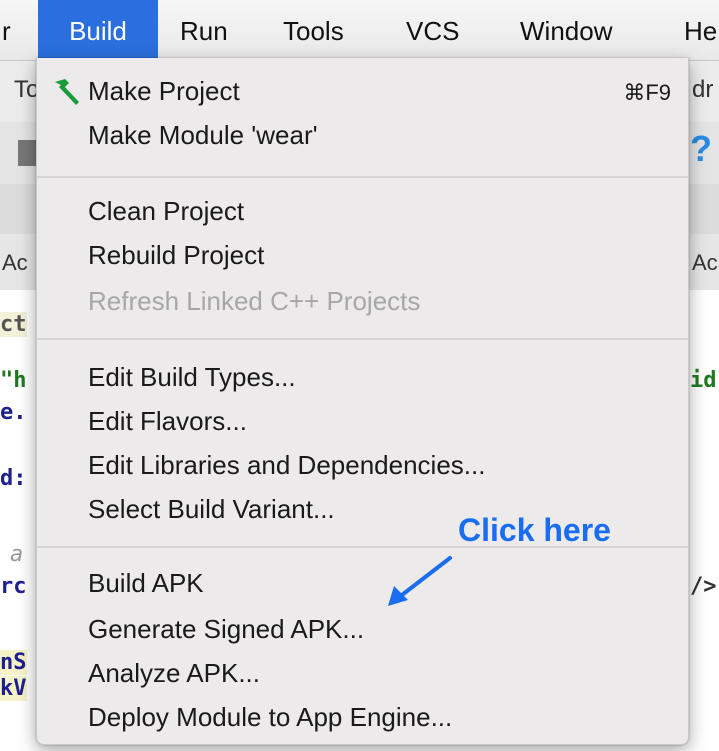 The image size is (719, 751). What do you see at coordinates (17, 554) in the screenshot?
I see `code-fragment: a` at bounding box center [17, 554].